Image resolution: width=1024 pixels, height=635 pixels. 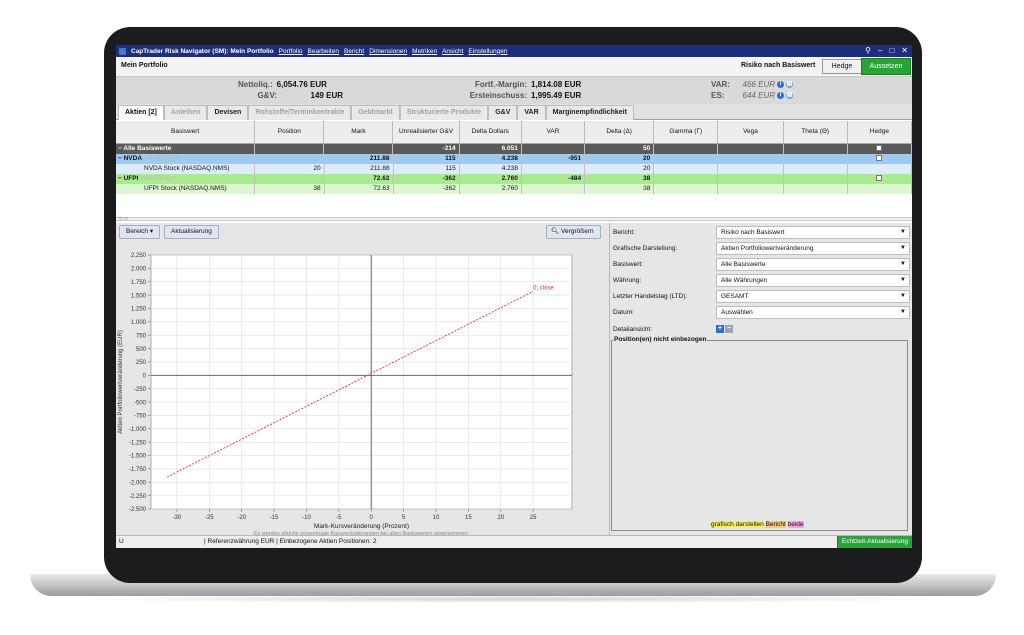 What do you see at coordinates (514, 179) in the screenshot?
I see `table-row: − UFPI <NASDAQ> 72.63 -362 2.760 -484 38` at bounding box center [514, 179].